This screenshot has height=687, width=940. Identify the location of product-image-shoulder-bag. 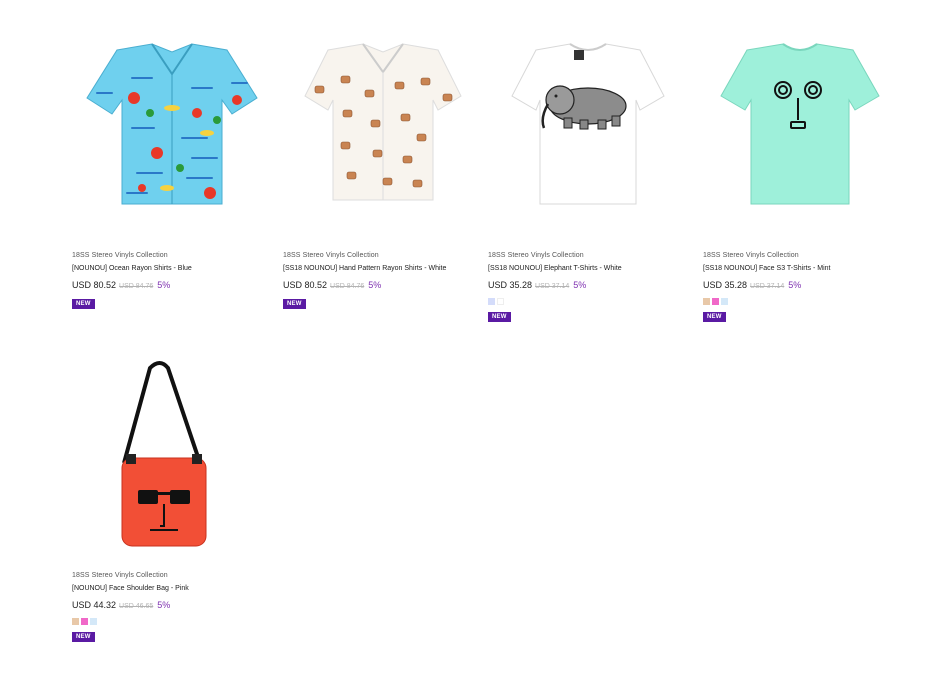
(172, 458).